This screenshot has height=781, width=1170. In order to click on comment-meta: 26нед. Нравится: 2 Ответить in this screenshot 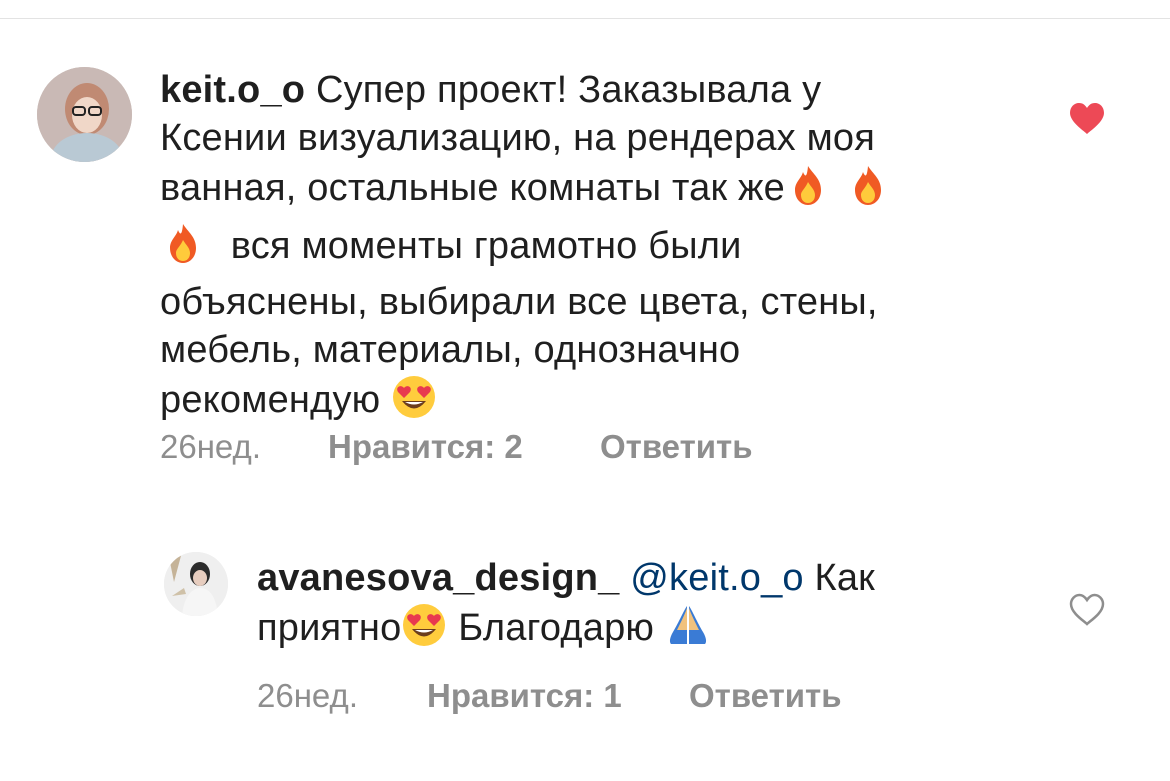, I will do `click(510, 448)`.